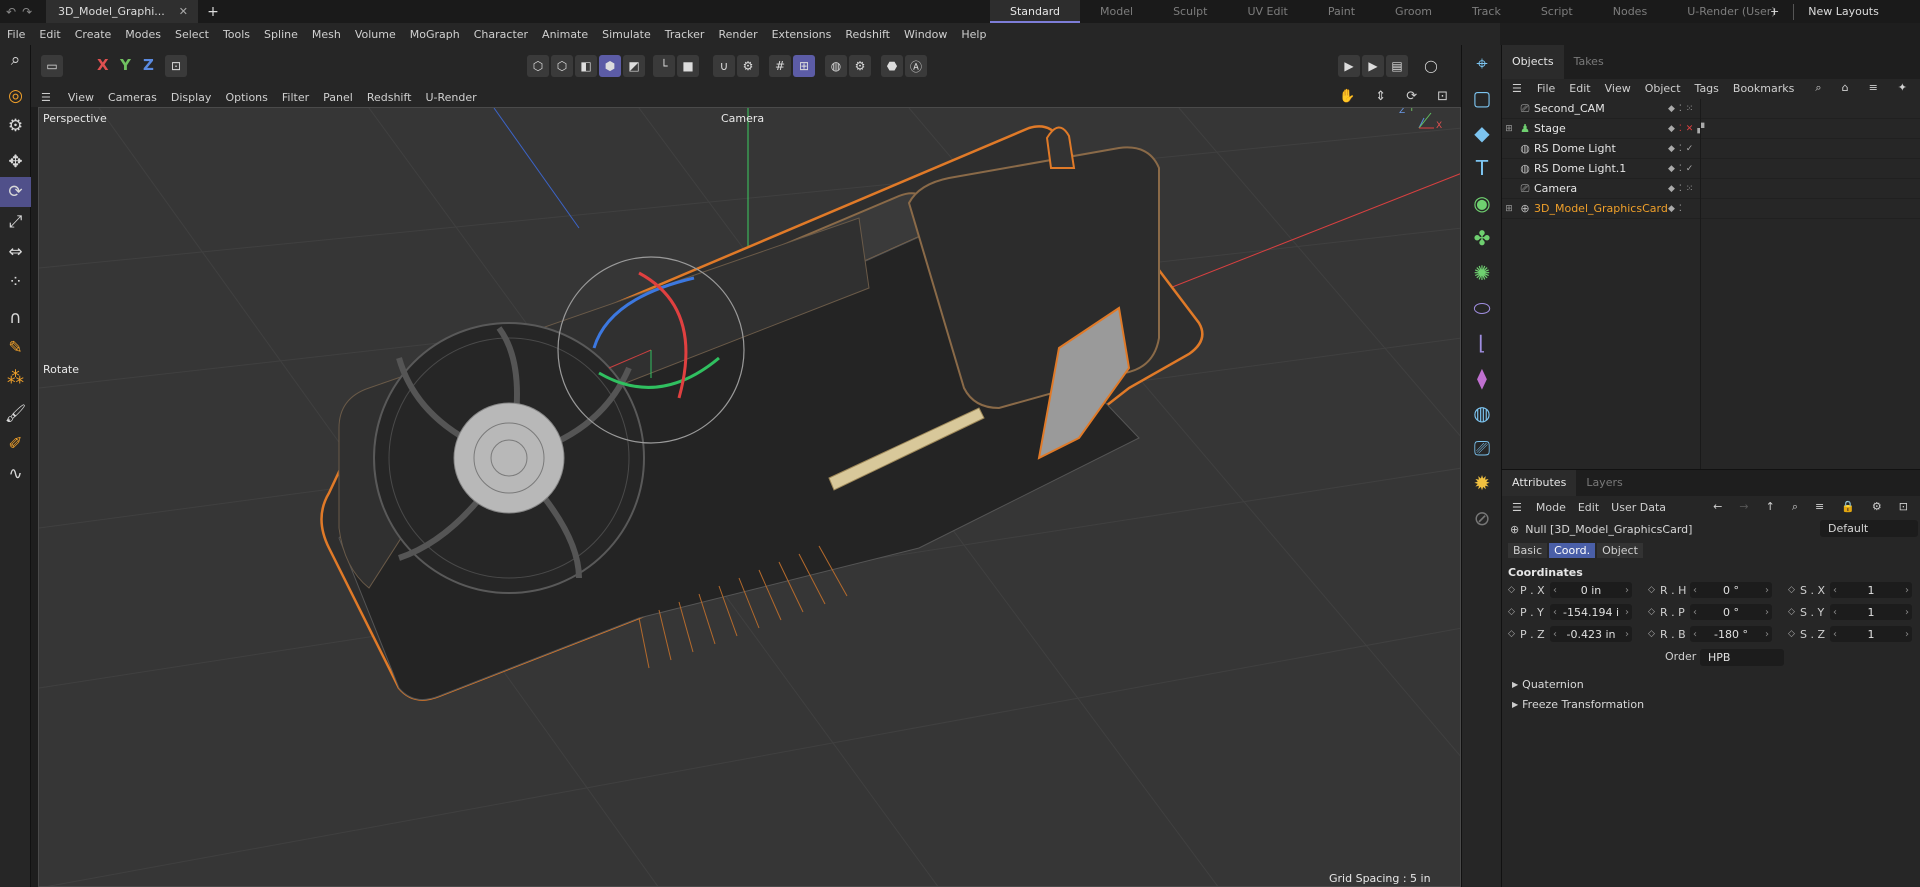 The image size is (1920, 887). Describe the element at coordinates (15, 444) in the screenshot. I see `knife-tool-icon: ✐` at that location.